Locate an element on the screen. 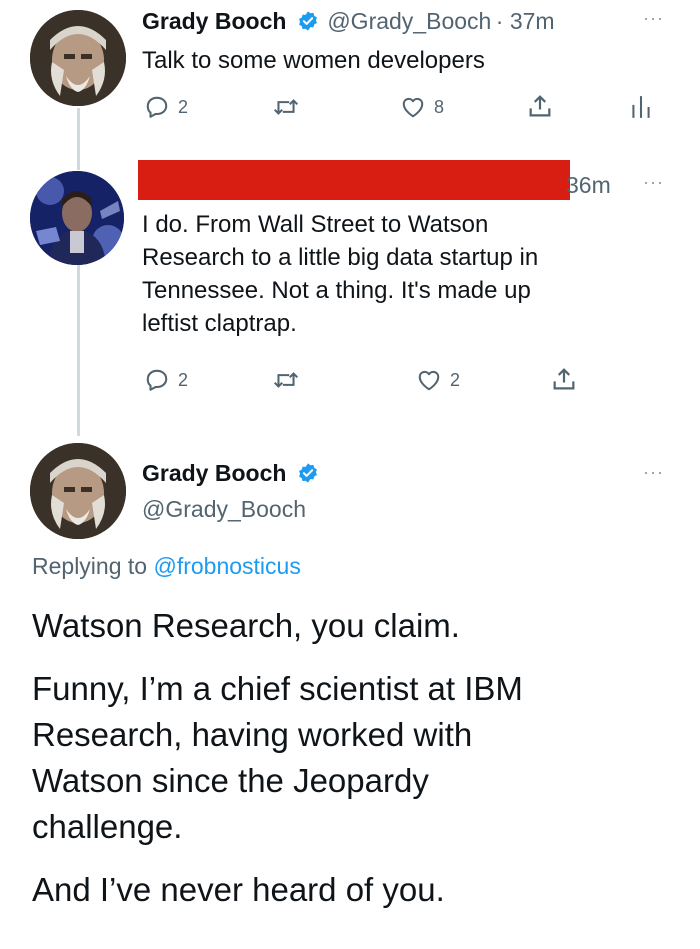 The height and width of the screenshot is (949, 700). text-line: Watson since the Jeopardy is located at coordinates (230, 780).